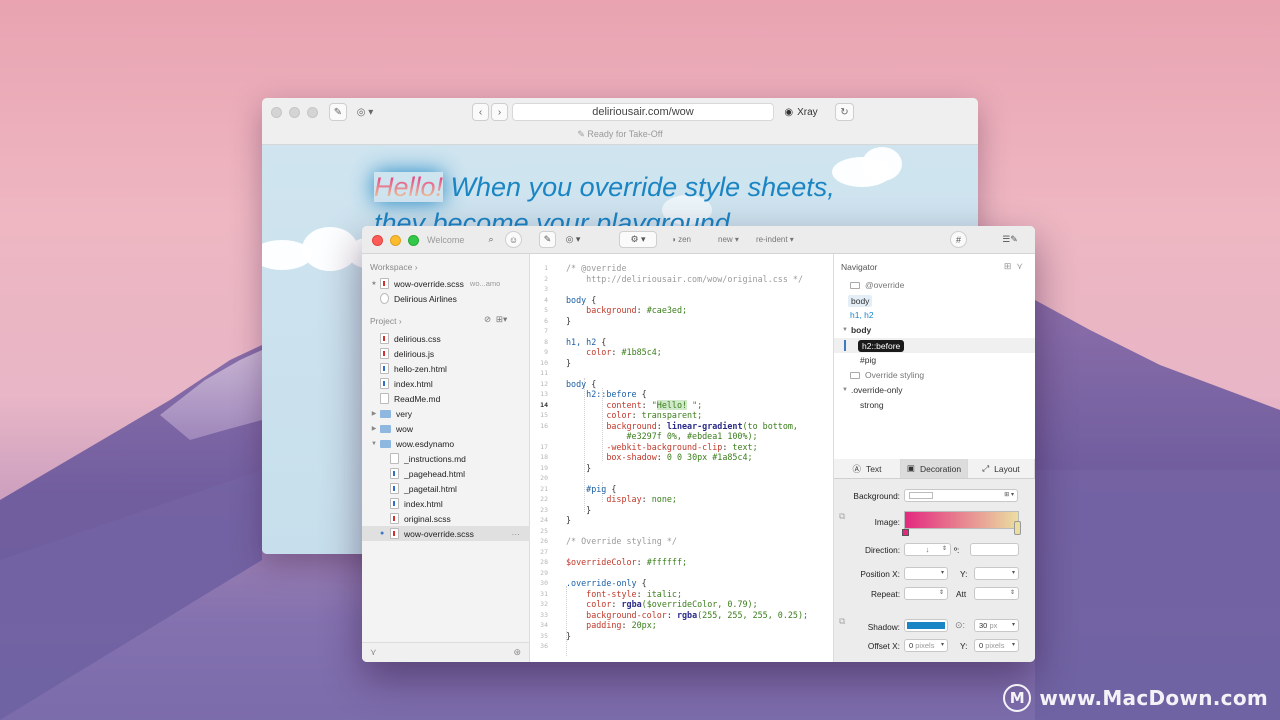 This screenshot has height=720, width=1280. I want to click on nav-rule-item: #pig, so click(868, 360).